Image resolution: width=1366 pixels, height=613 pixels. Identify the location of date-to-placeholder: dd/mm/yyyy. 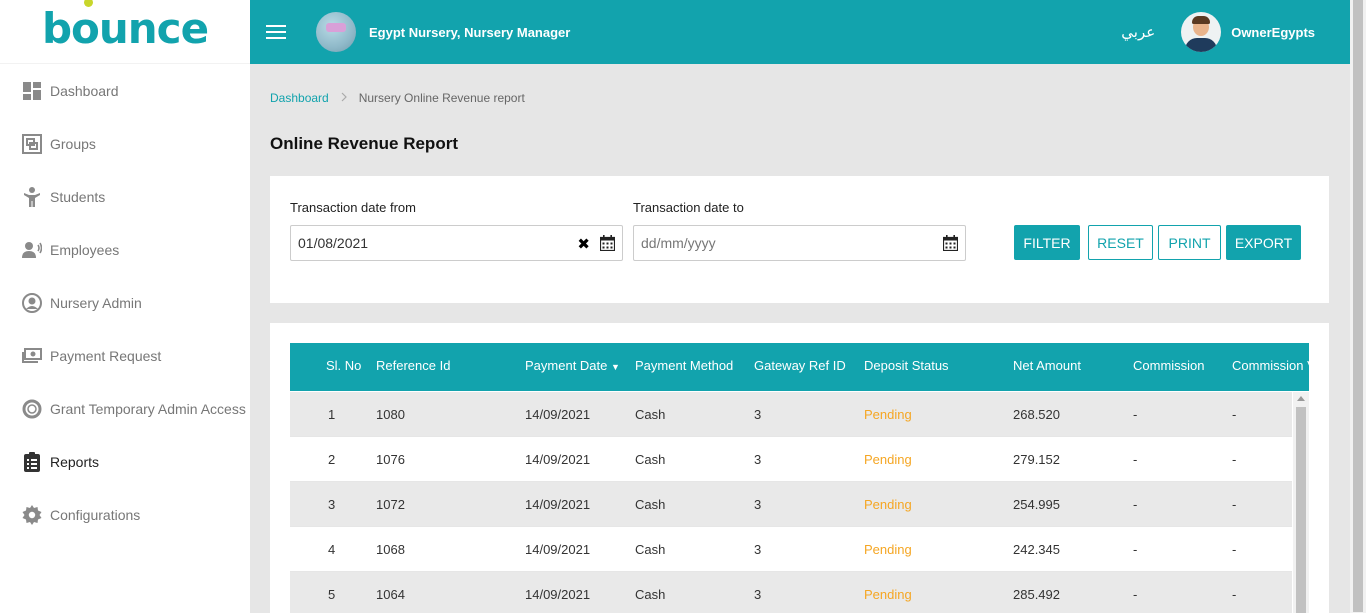
(678, 243).